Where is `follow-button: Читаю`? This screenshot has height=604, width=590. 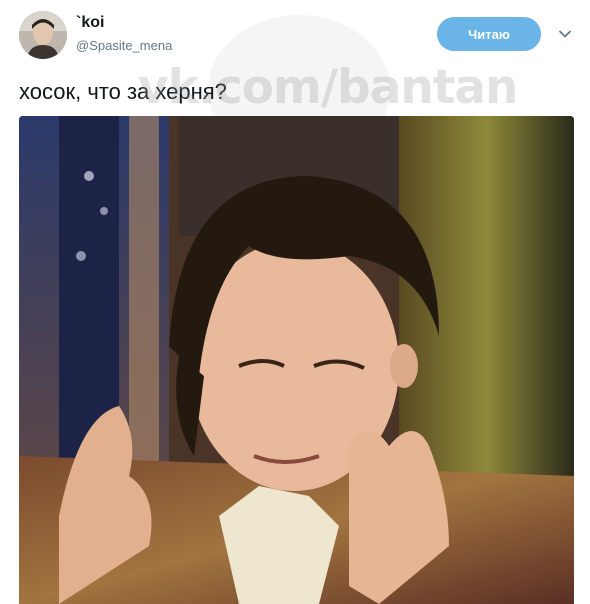
follow-button: Читаю is located at coordinates (489, 34).